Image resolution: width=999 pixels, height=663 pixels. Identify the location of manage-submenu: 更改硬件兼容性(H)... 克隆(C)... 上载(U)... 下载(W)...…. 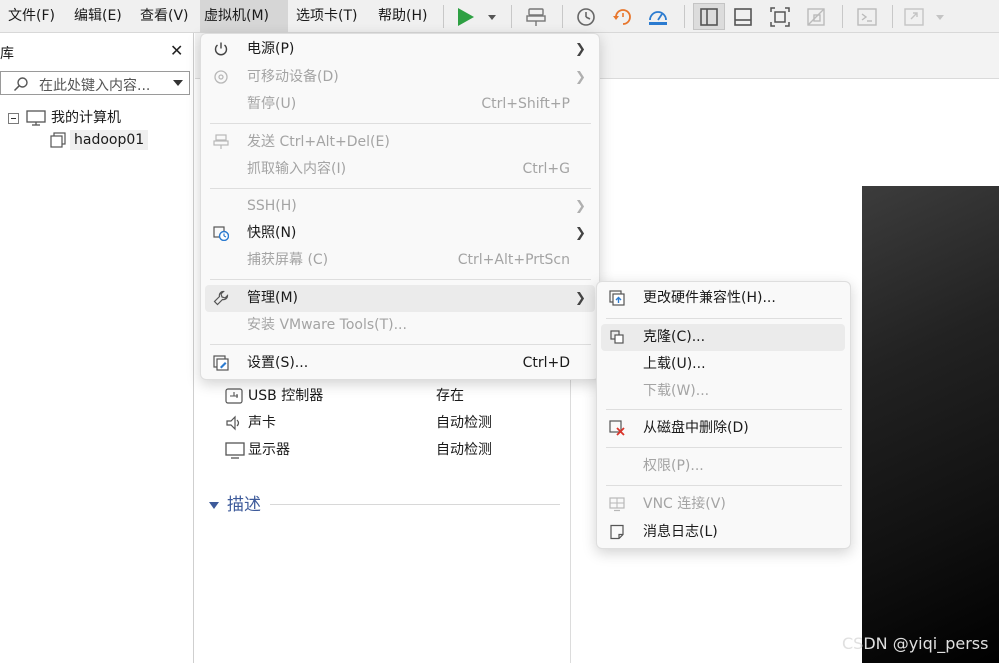
(723, 415).